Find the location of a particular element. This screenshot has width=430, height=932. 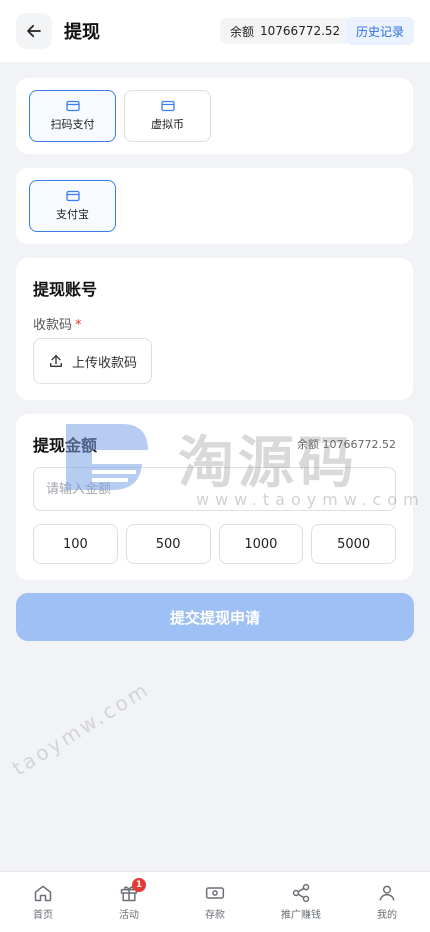

watermark-logo is located at coordinates (107, 457).